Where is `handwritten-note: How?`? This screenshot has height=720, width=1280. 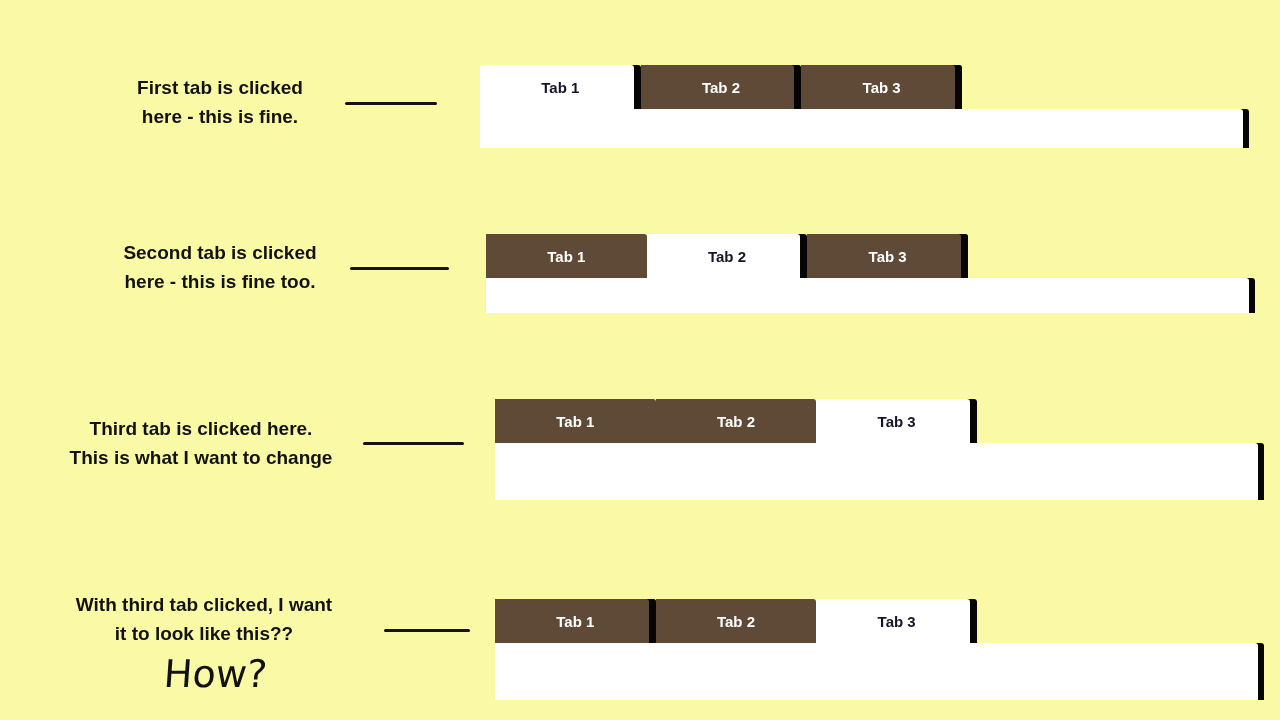
handwritten-note: How? is located at coordinates (216, 674).